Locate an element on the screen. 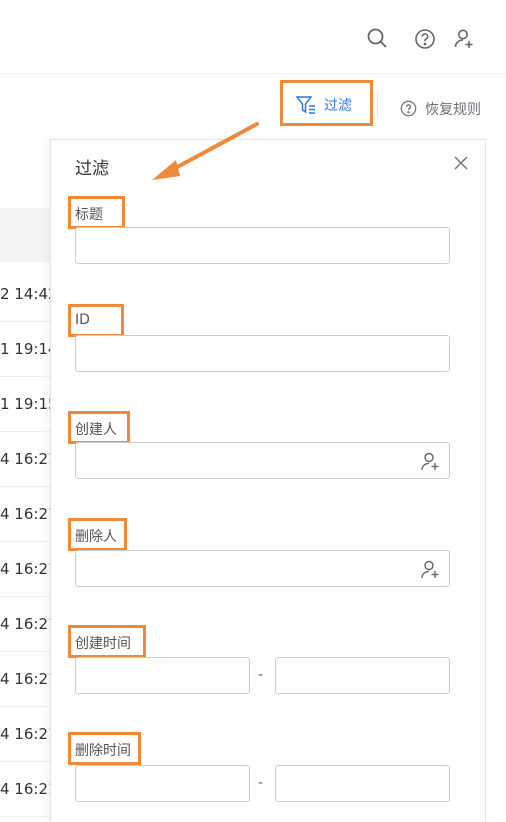 This screenshot has height=822, width=506. reset-rules-label: 恢复规则 is located at coordinates (453, 110).